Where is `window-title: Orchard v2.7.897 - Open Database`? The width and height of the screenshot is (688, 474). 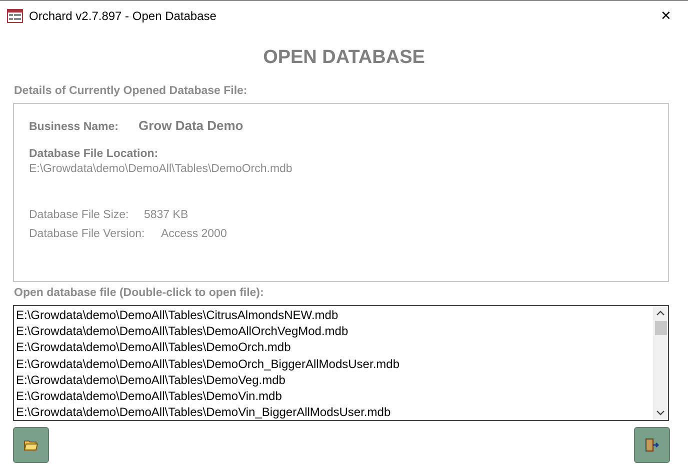 window-title: Orchard v2.7.897 - Open Database is located at coordinates (122, 15).